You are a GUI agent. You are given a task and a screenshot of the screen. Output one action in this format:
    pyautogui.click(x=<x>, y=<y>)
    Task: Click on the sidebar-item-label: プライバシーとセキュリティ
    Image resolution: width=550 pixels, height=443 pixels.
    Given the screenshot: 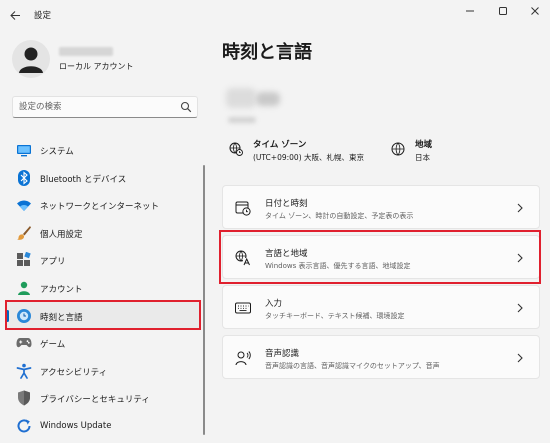 What is the action you would take?
    pyautogui.click(x=95, y=400)
    